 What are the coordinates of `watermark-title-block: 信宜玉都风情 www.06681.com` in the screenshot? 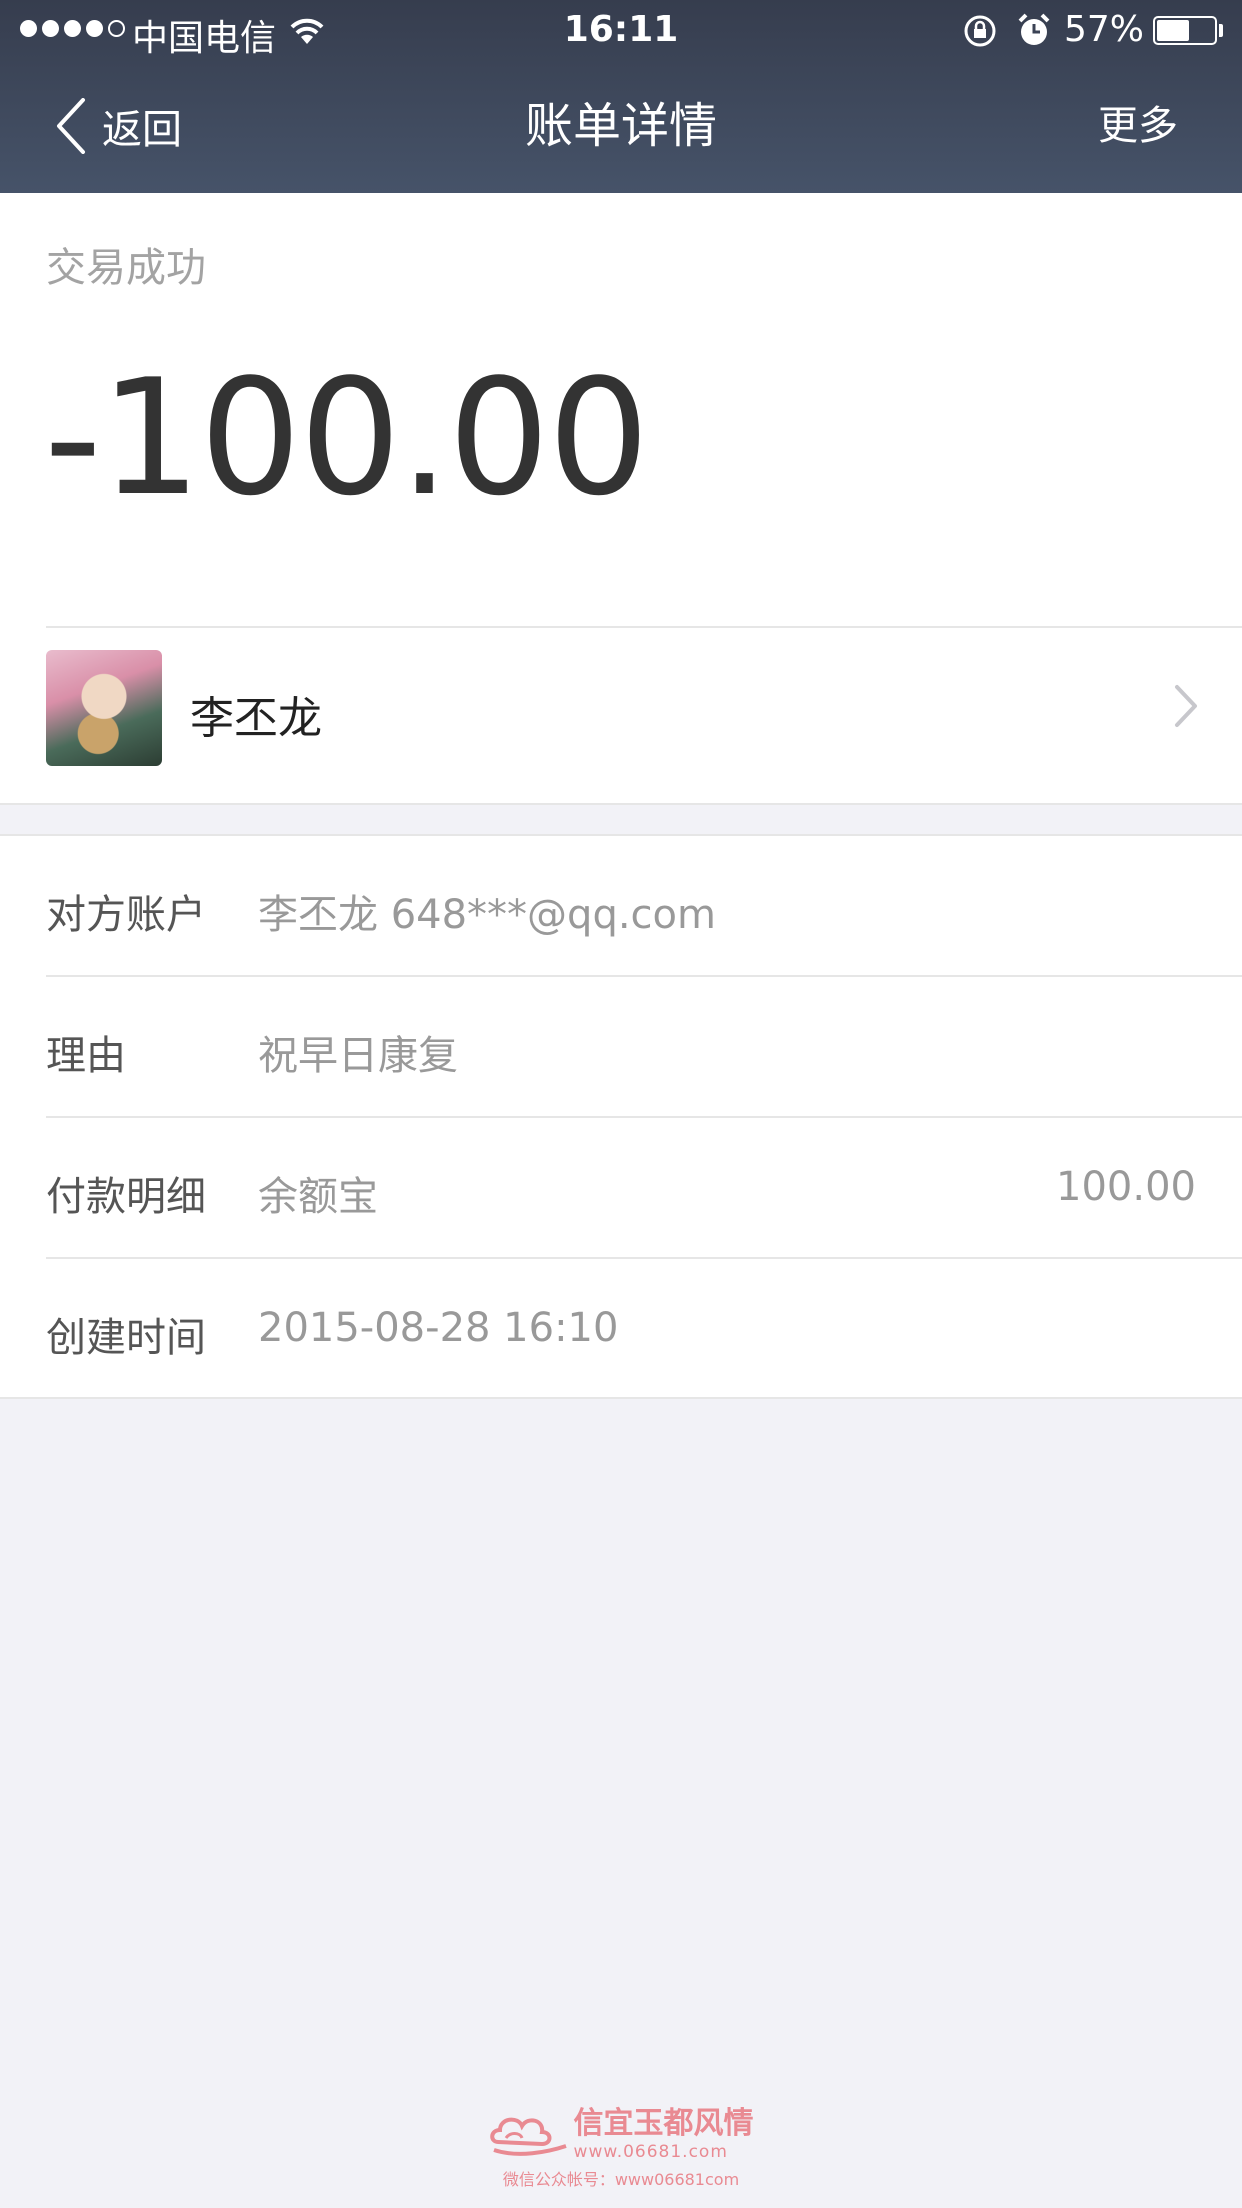 It's located at (664, 2130).